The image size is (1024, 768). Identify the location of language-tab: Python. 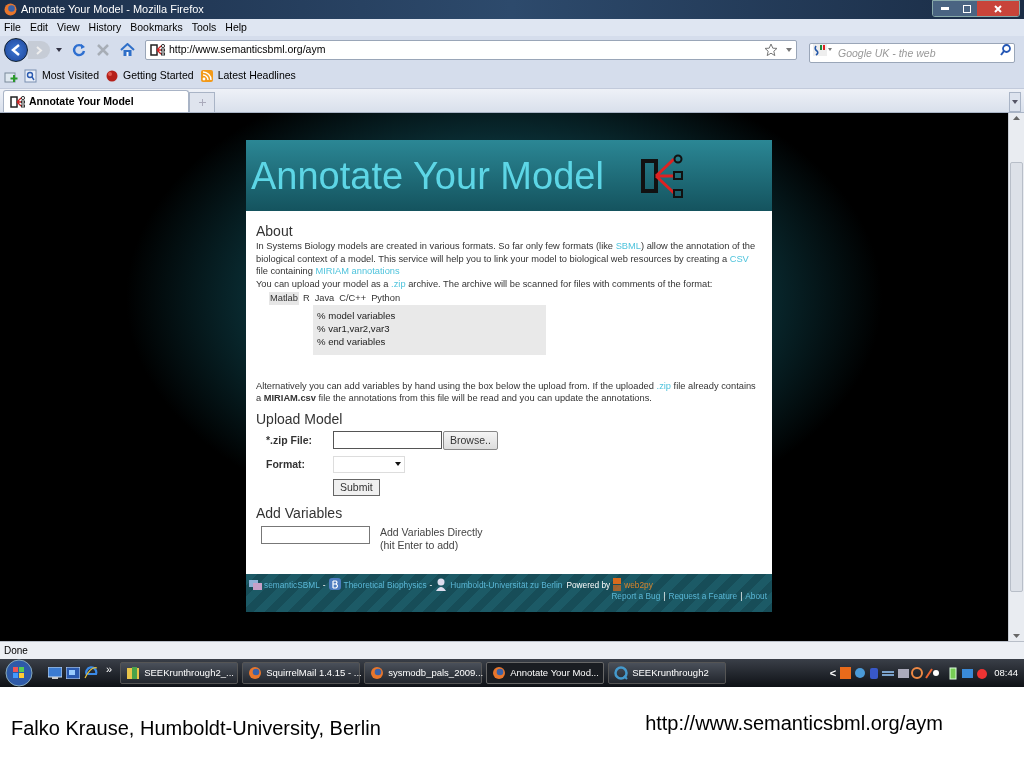
(386, 298).